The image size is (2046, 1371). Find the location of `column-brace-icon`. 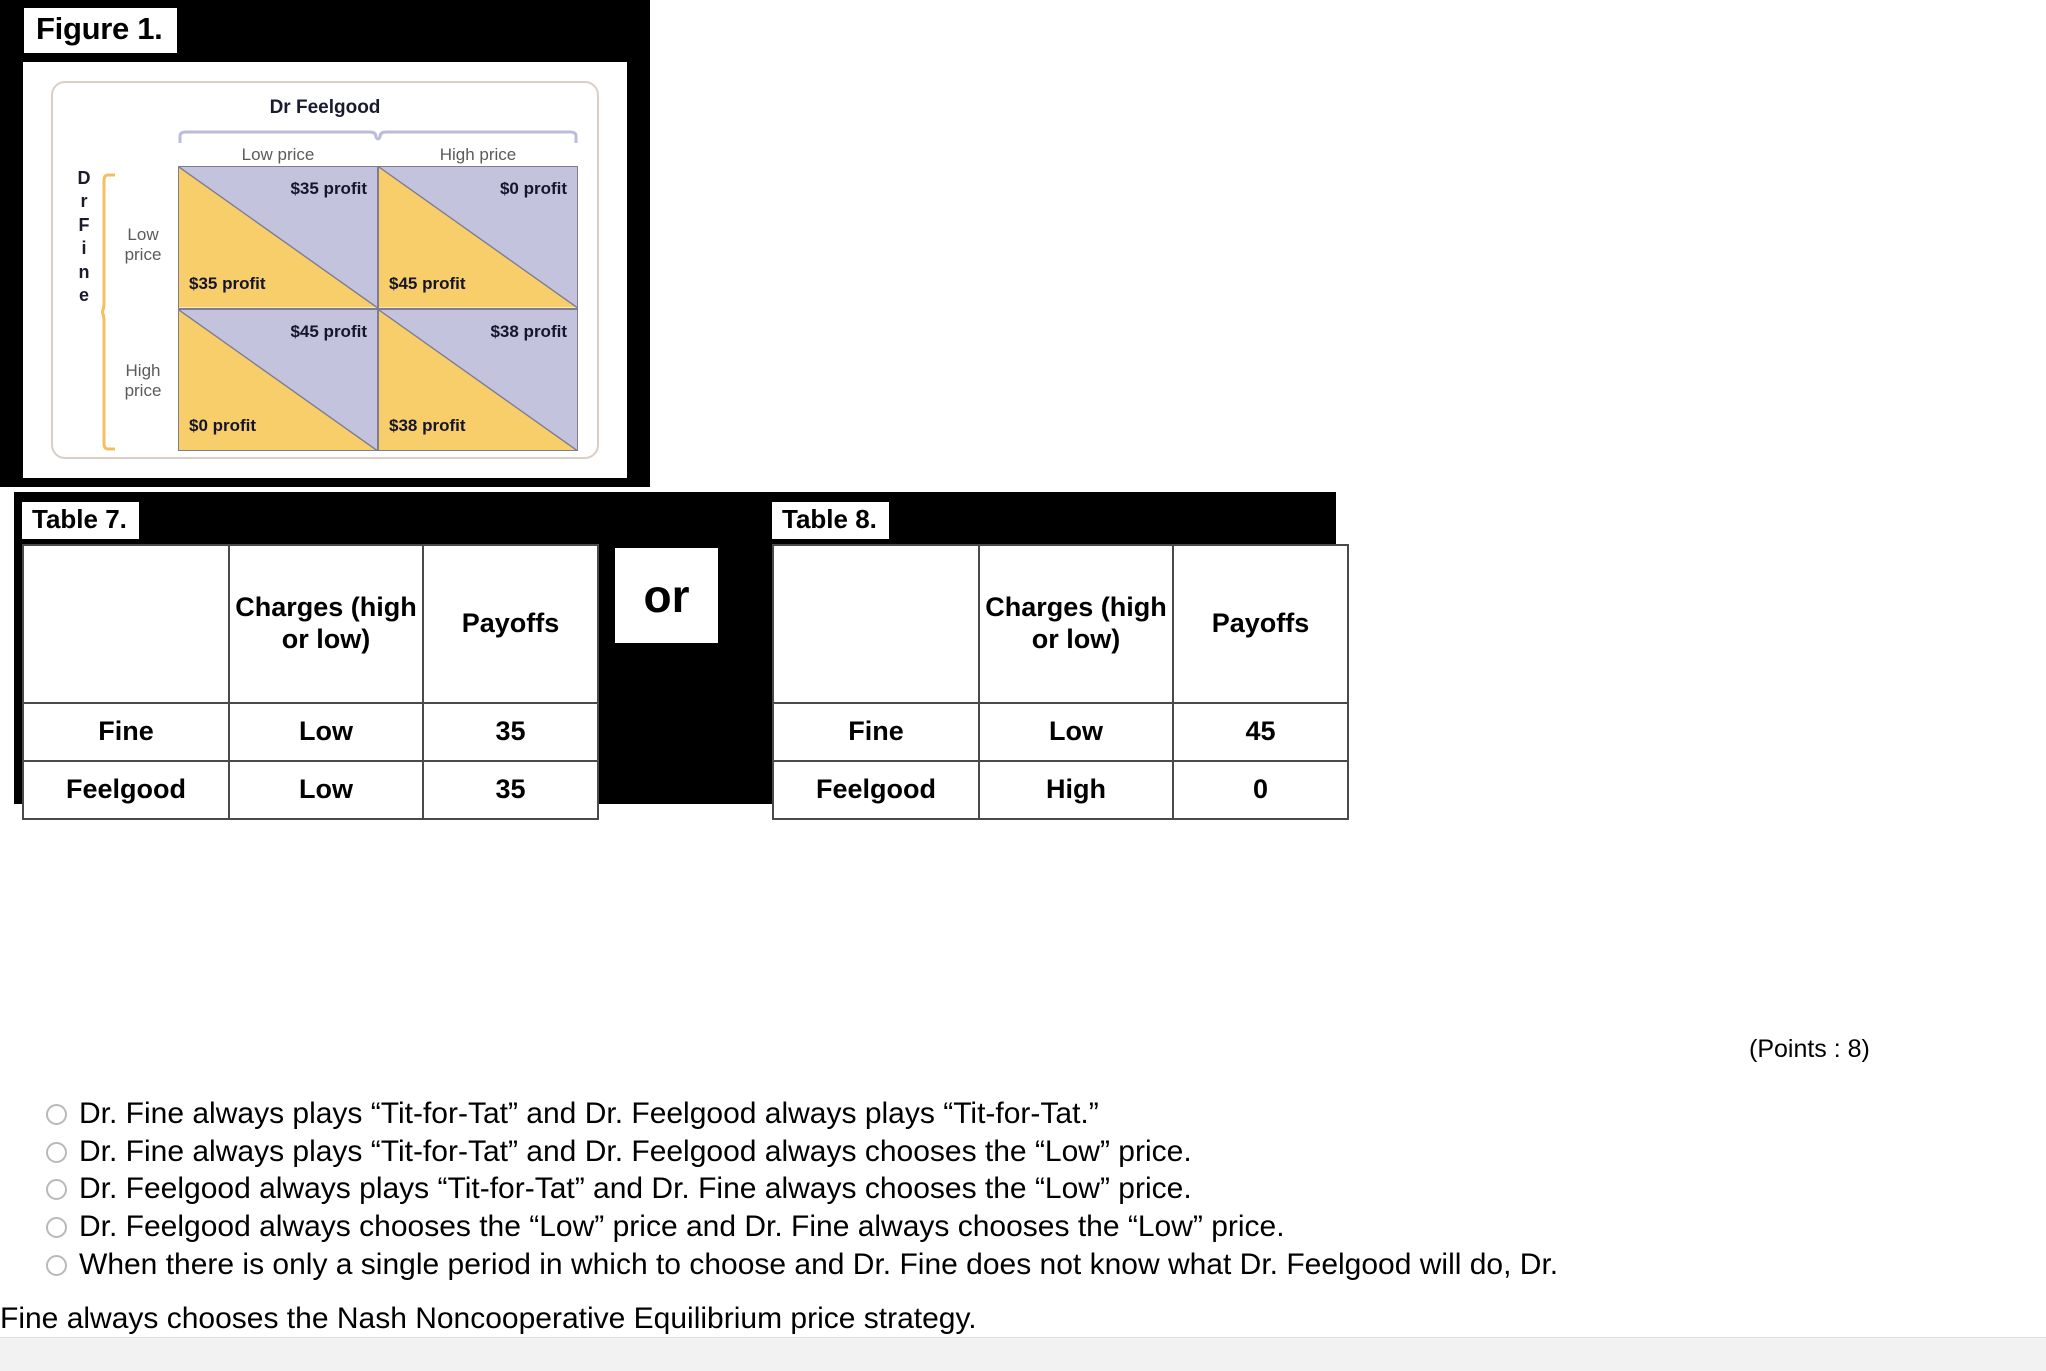

column-brace-icon is located at coordinates (378, 136).